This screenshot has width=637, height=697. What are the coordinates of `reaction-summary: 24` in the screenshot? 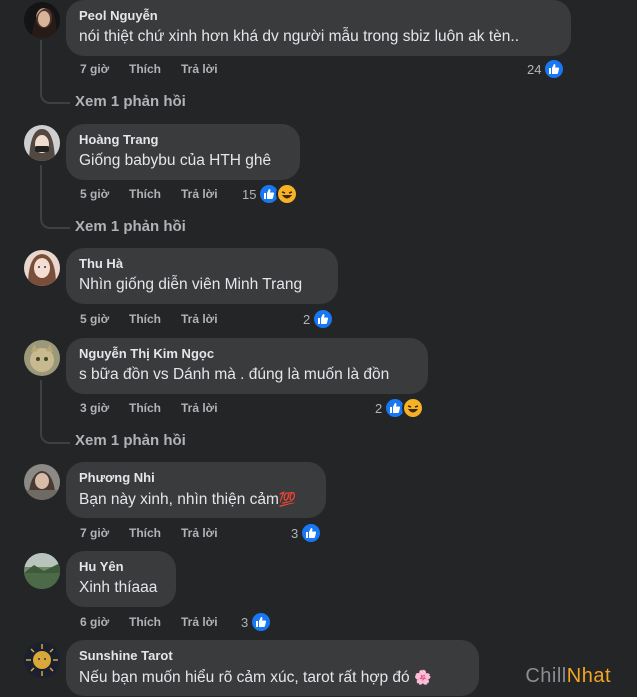 It's located at (546, 69).